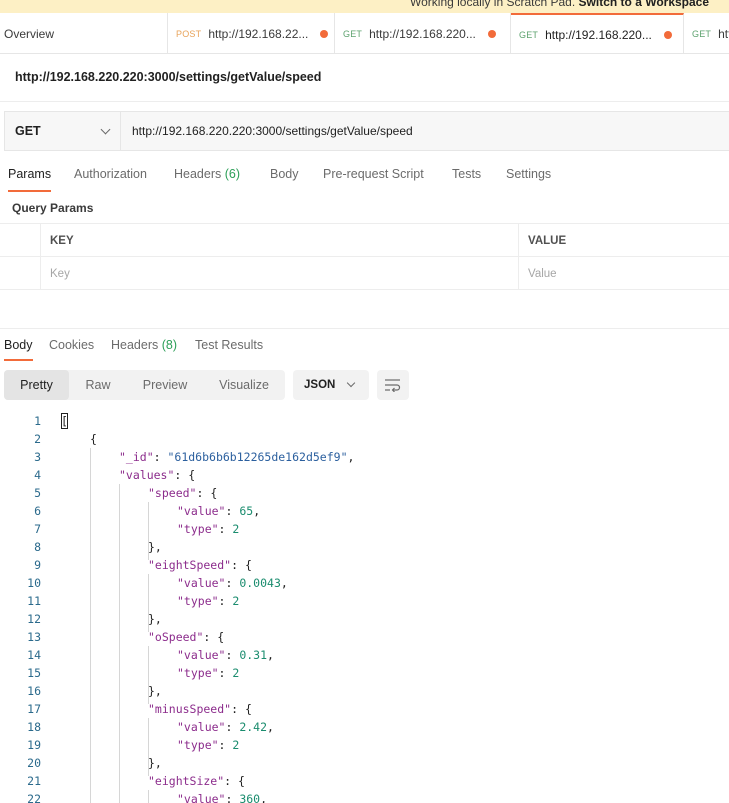 The width and height of the screenshot is (729, 803). I want to click on code-line: 11 "type": 2, so click(364, 601).